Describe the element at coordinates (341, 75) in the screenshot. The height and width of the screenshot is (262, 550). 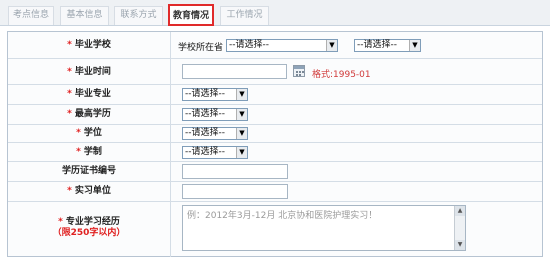
I see `date-format-hint: 格式:1995-01` at that location.